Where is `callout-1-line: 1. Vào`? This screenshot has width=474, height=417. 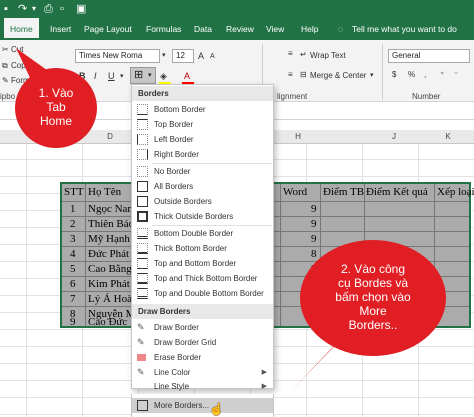
callout-1-line: 1. Vào is located at coordinates (56, 93).